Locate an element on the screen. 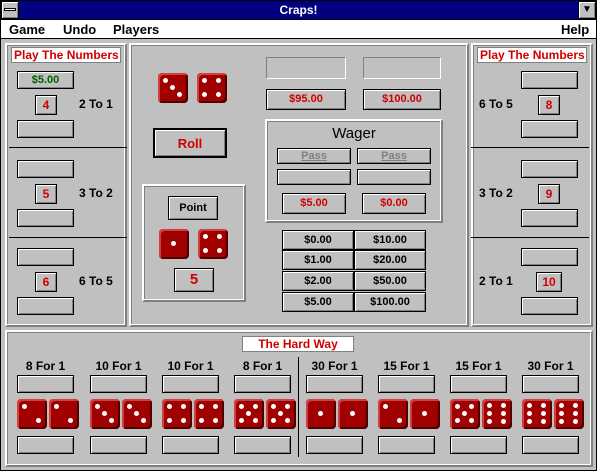 The height and width of the screenshot is (471, 597). odds-label: 6 To 5 is located at coordinates (496, 104).